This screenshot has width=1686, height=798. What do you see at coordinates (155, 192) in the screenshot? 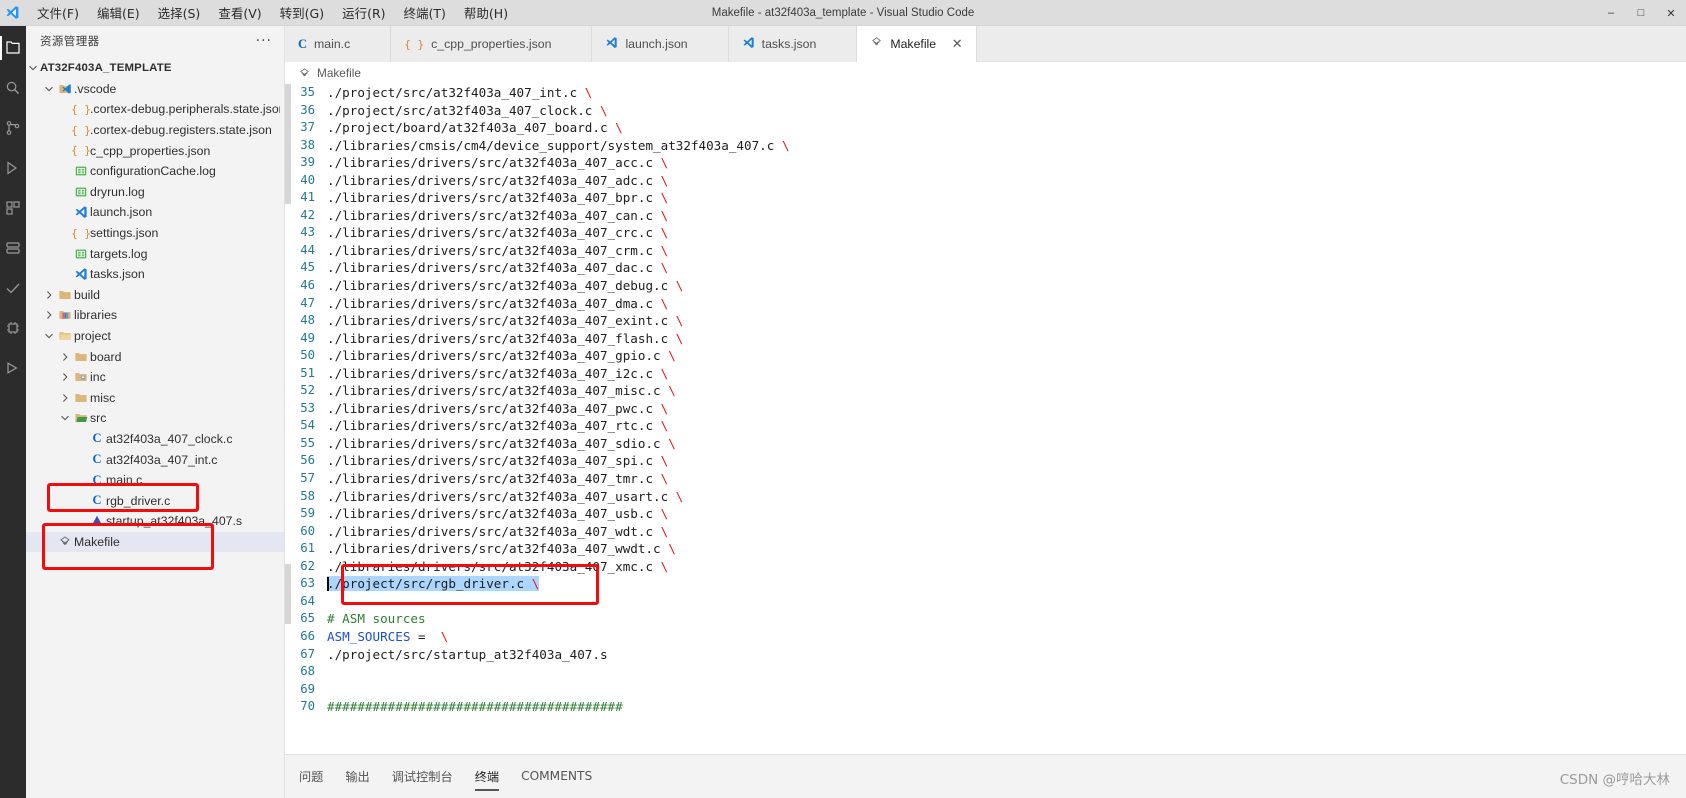
I see `tree-item: dryrun.log` at bounding box center [155, 192].